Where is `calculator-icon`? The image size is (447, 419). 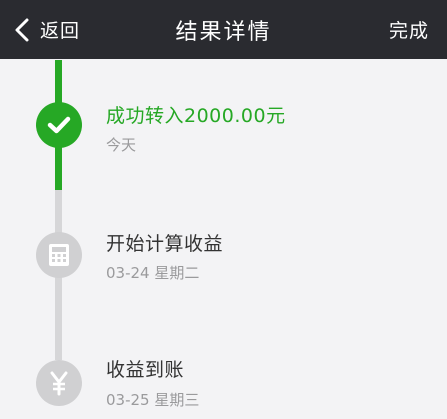 calculator-icon is located at coordinates (59, 255).